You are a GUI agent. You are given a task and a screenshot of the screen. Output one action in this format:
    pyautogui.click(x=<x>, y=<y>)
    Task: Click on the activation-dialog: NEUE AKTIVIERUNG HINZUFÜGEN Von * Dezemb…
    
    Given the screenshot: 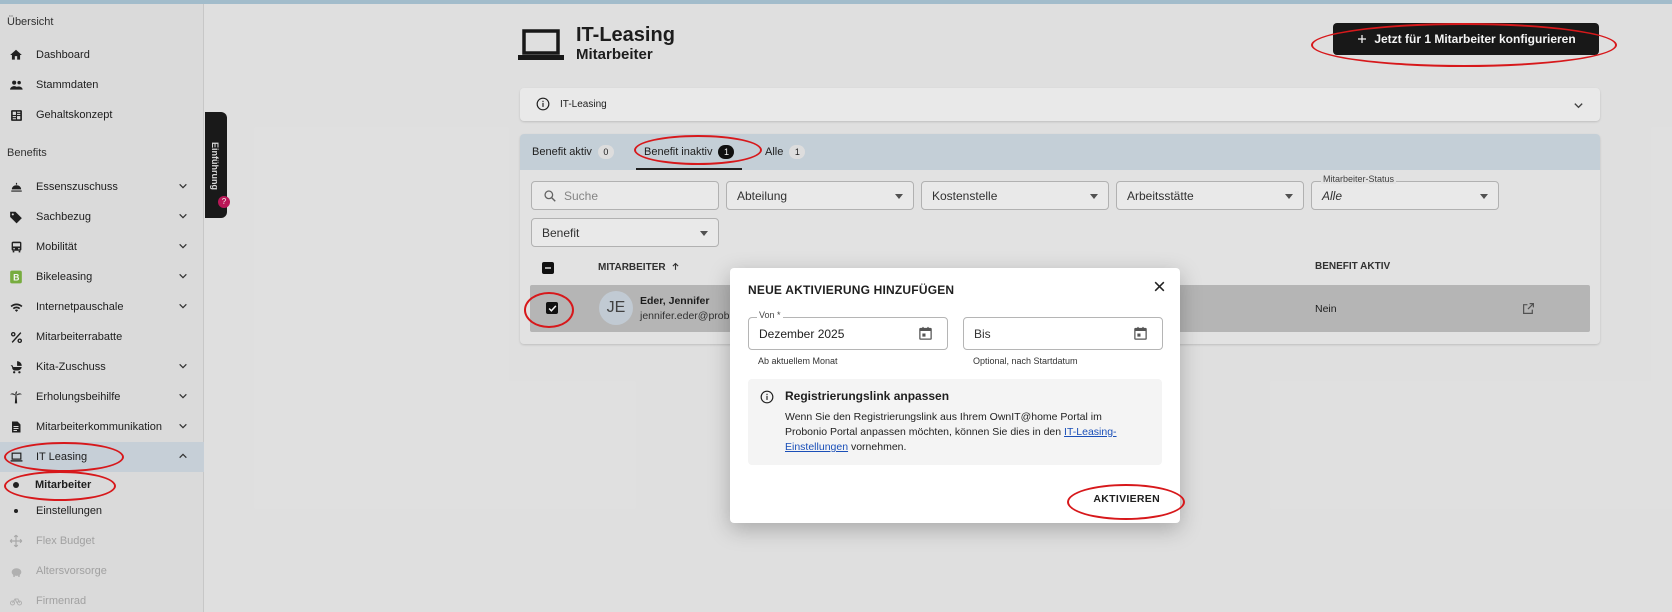 What is the action you would take?
    pyautogui.click(x=955, y=395)
    